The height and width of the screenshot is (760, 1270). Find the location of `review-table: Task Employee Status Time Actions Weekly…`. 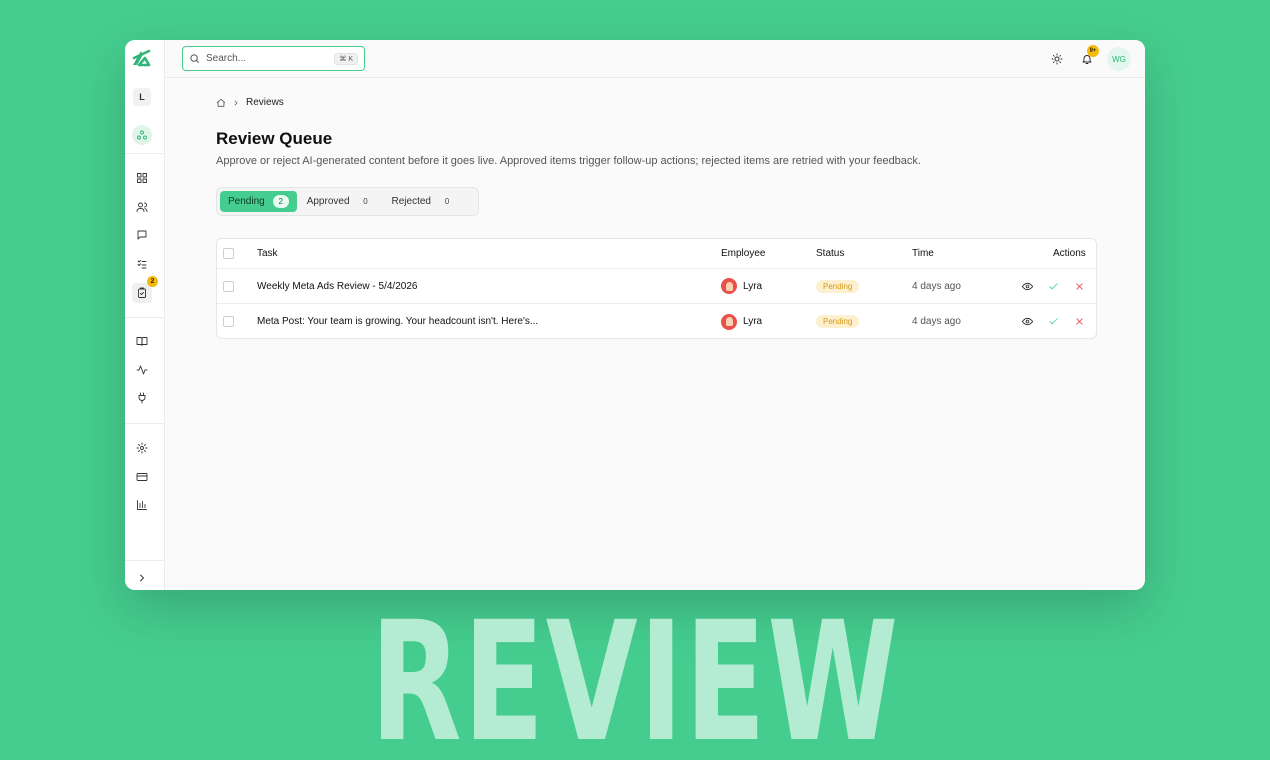

review-table: Task Employee Status Time Actions Weekly… is located at coordinates (656, 288).